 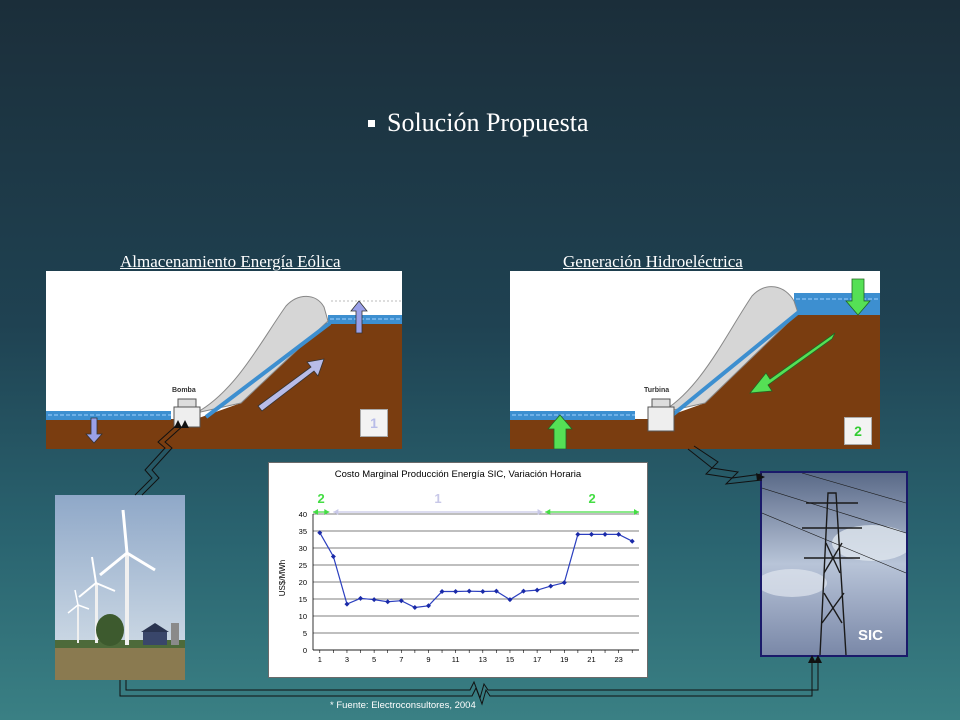 What do you see at coordinates (437, 498) in the screenshot?
I see `period-band-label: 1` at bounding box center [437, 498].